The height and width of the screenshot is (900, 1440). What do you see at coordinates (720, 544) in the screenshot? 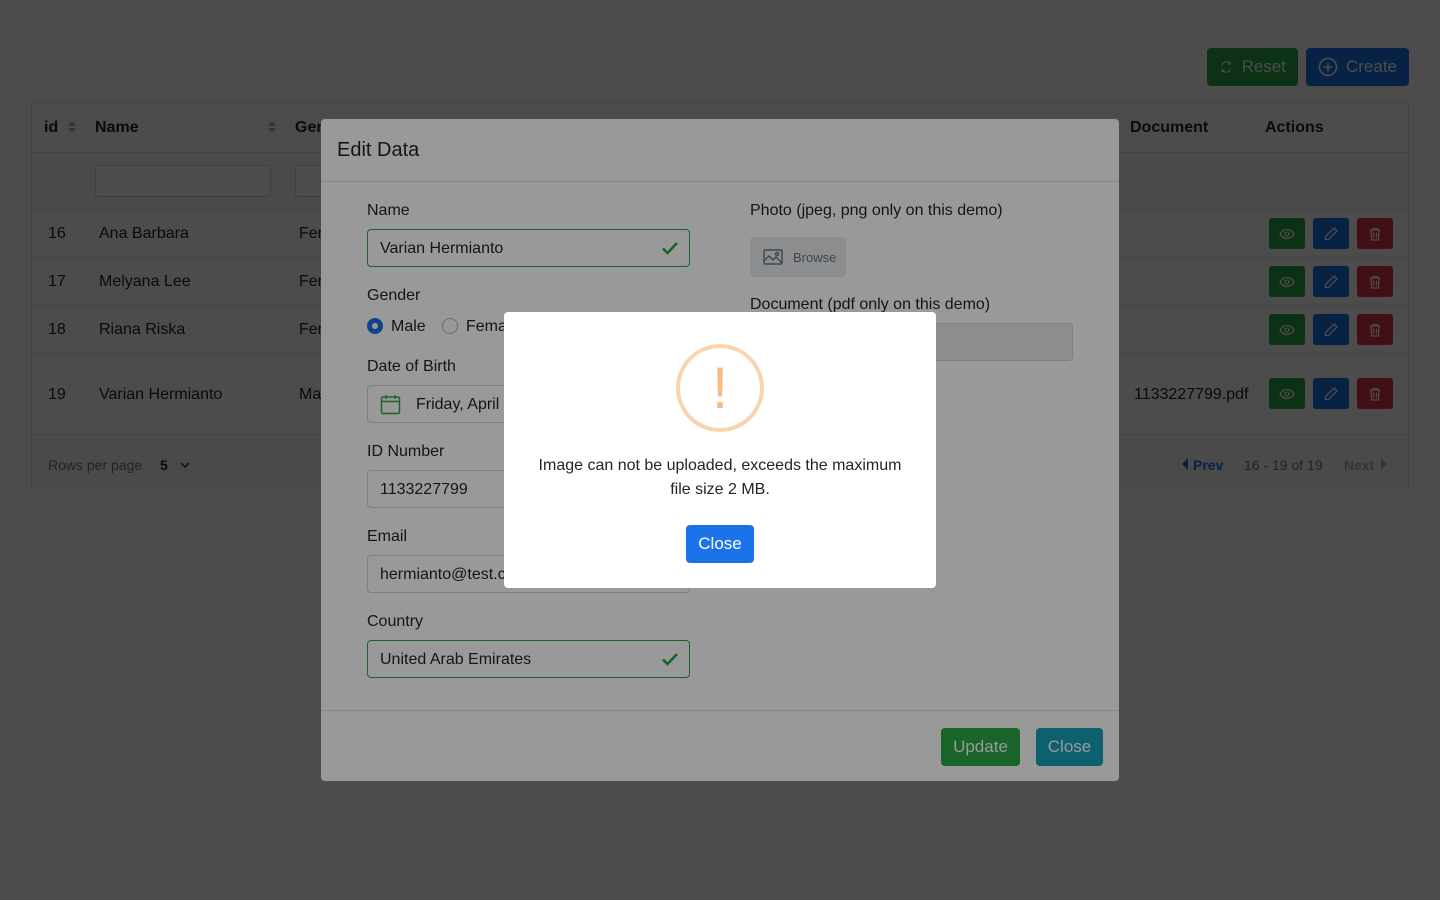
I see `alert-close-button: Close` at bounding box center [720, 544].